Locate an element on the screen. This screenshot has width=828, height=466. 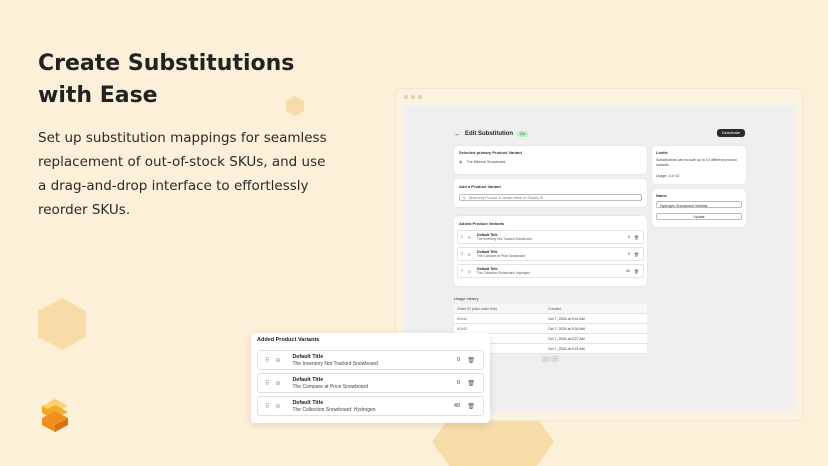
window-controls is located at coordinates (413, 97).